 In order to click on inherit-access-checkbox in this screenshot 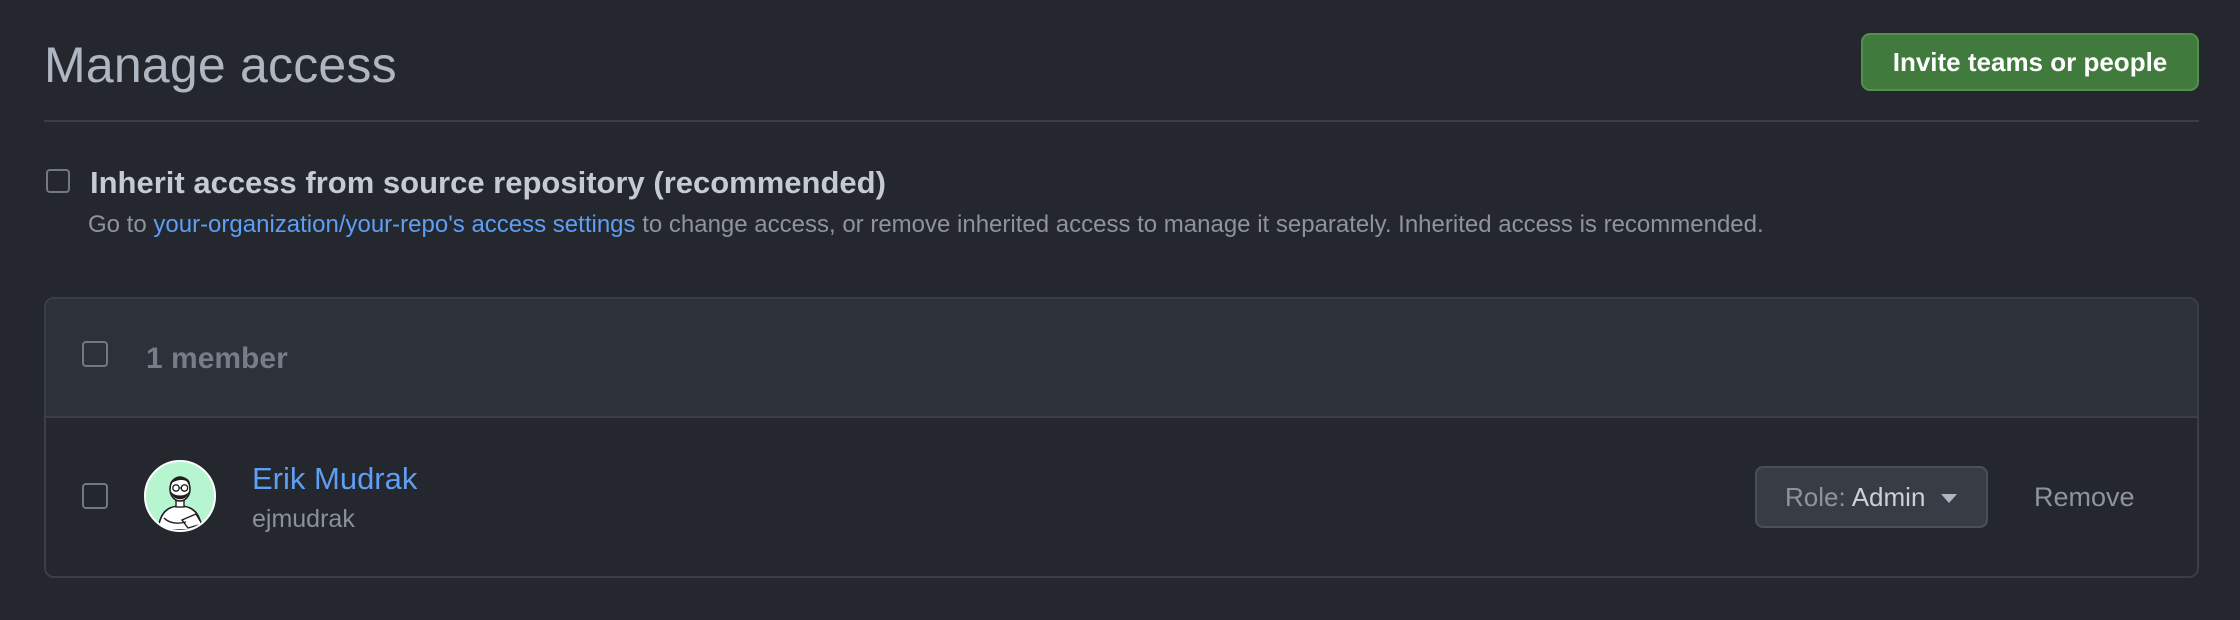, I will do `click(58, 181)`.